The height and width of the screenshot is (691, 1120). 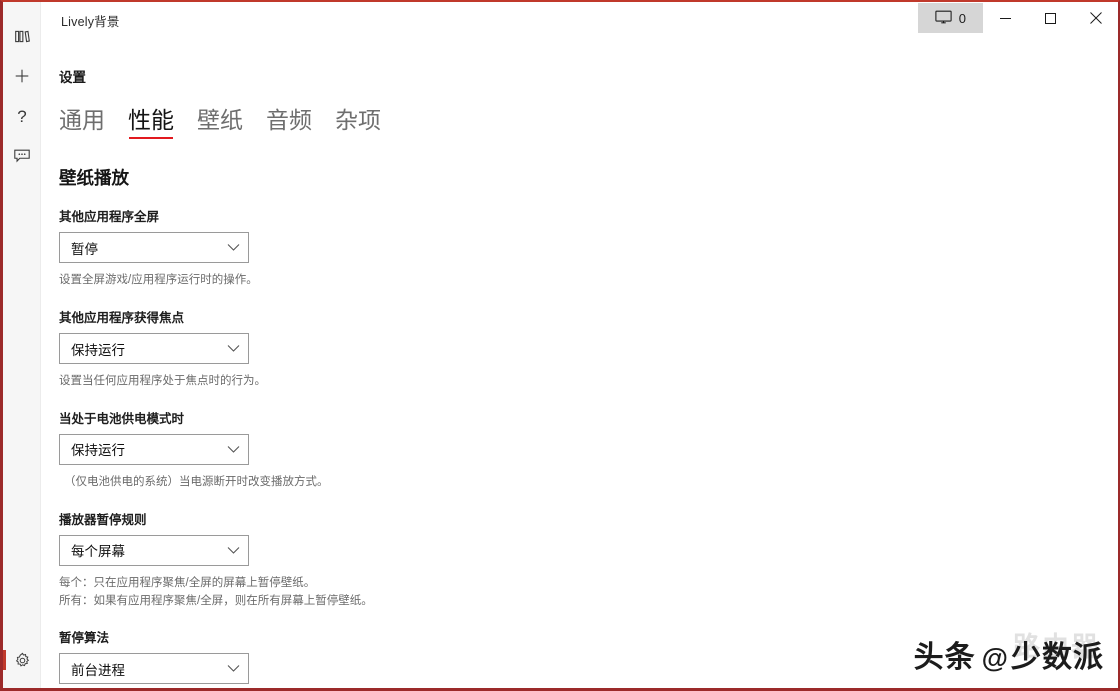 What do you see at coordinates (220, 123) in the screenshot?
I see `tab-wallpaper: 壁纸` at bounding box center [220, 123].